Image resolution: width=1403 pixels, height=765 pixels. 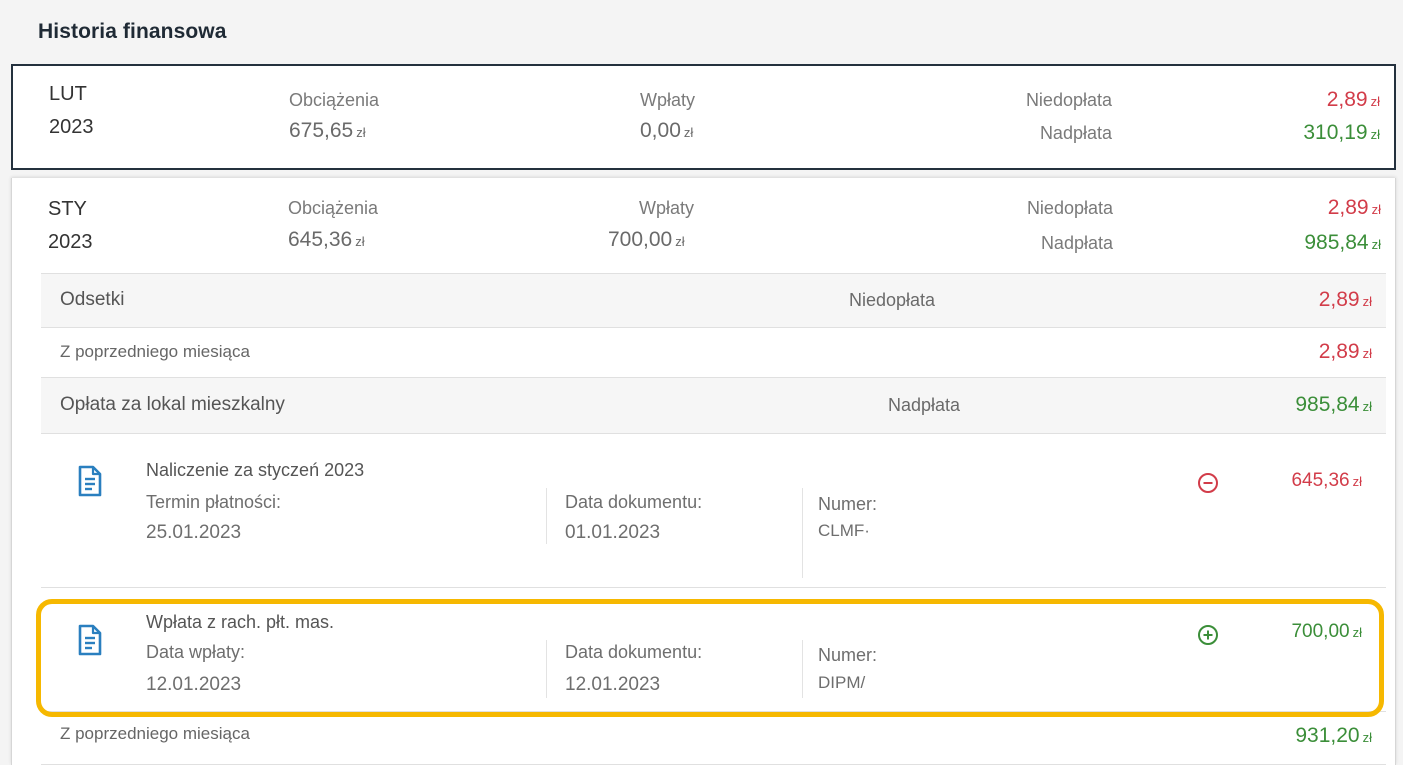 What do you see at coordinates (1326, 480) in the screenshot?
I see `document-amount: 645,36 zł` at bounding box center [1326, 480].